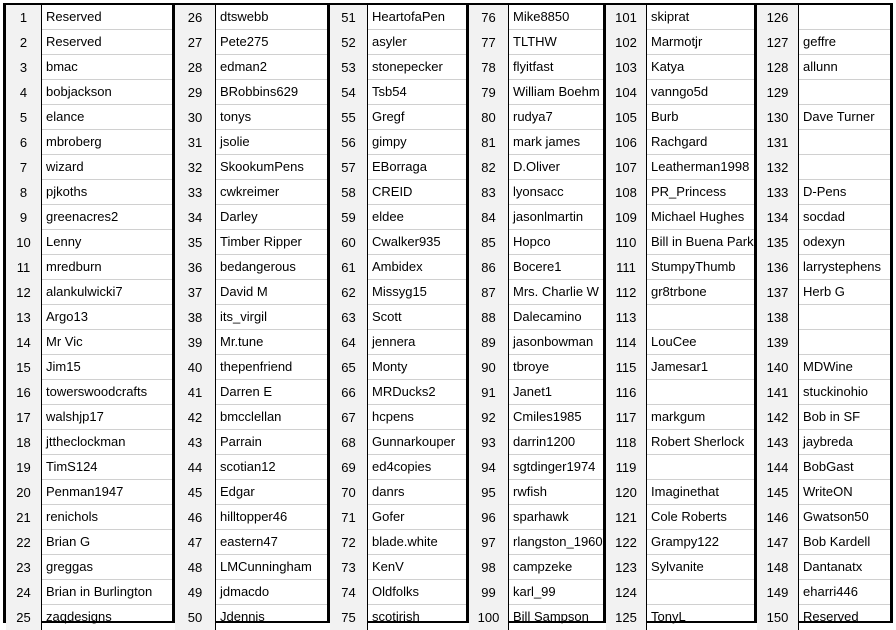 The height and width of the screenshot is (630, 896). What do you see at coordinates (417, 542) in the screenshot?
I see `participant-name-cell: blade.white` at bounding box center [417, 542].